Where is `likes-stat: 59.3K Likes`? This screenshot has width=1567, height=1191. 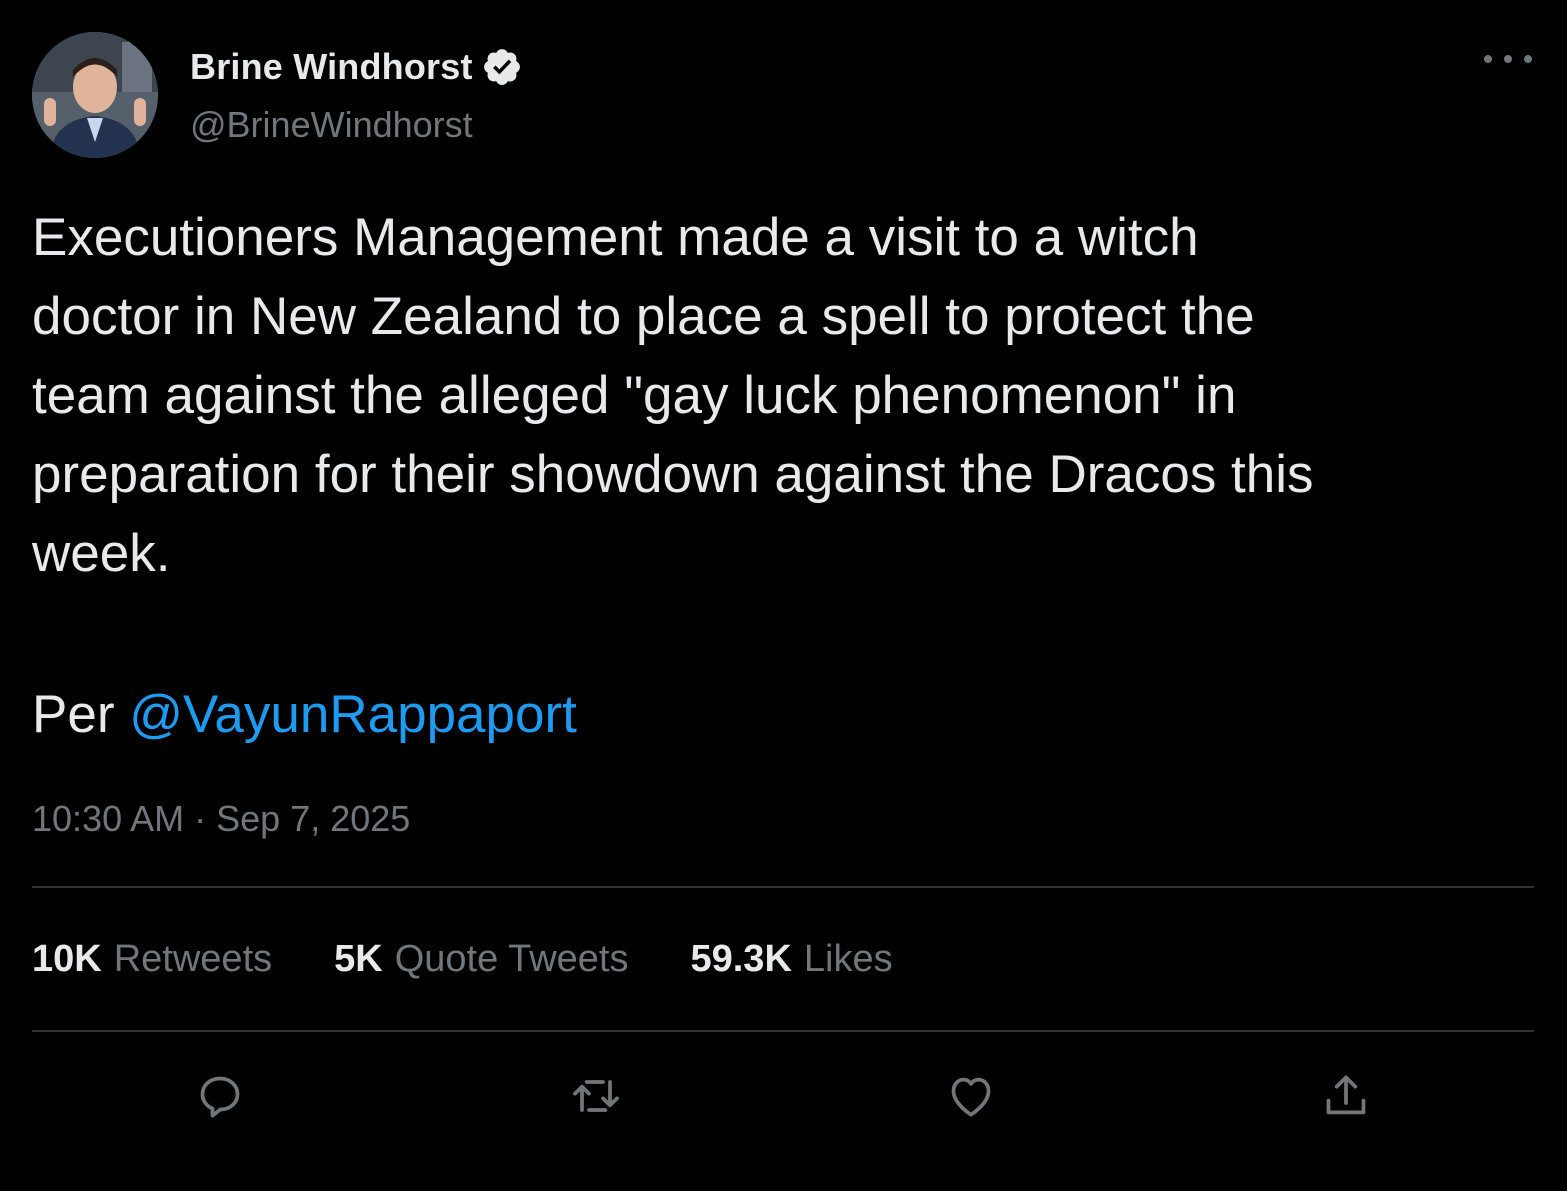 likes-stat: 59.3K Likes is located at coordinates (791, 959).